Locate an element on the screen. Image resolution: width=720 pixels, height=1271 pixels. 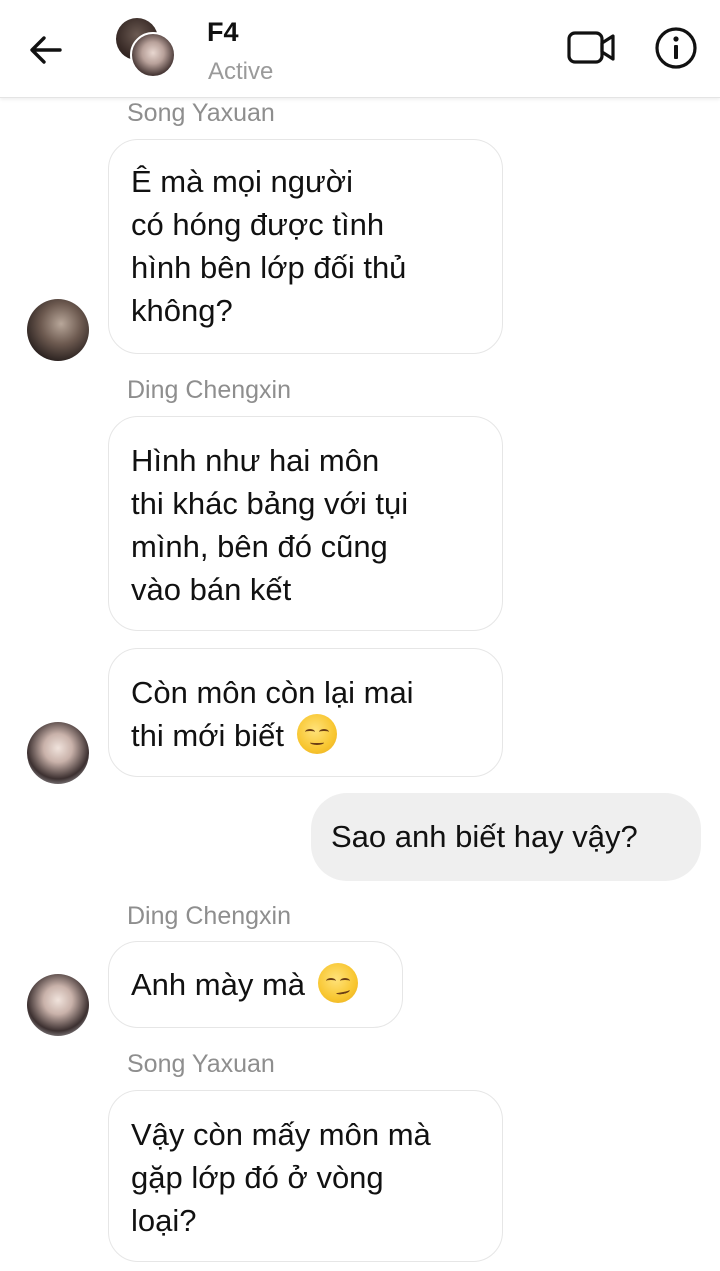
active-status: Active is located at coordinates (241, 71).